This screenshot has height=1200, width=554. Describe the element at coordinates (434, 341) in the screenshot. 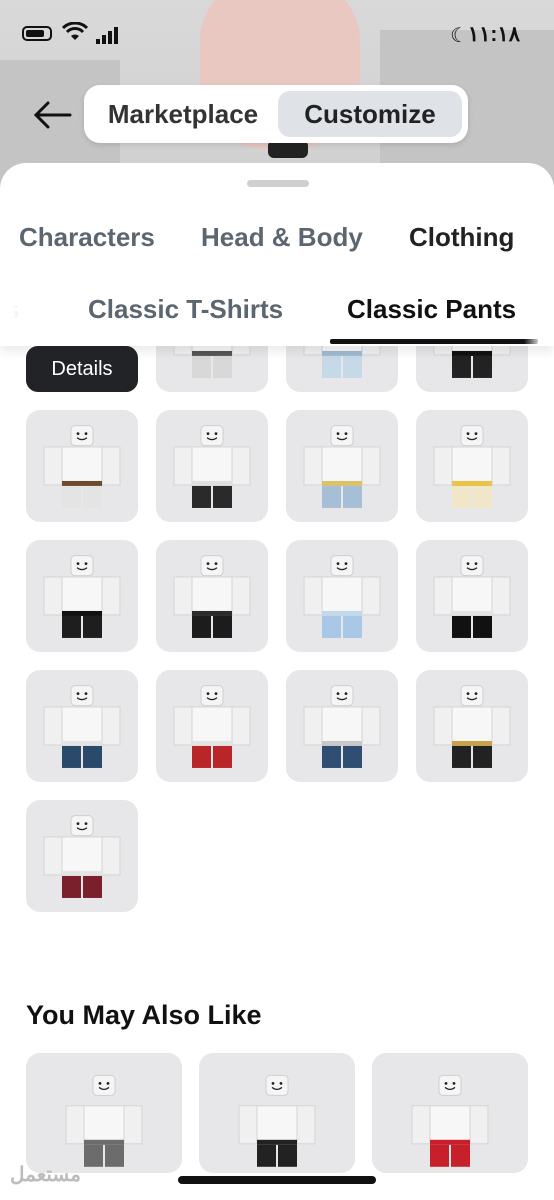

I see `active-tab-indicator` at that location.